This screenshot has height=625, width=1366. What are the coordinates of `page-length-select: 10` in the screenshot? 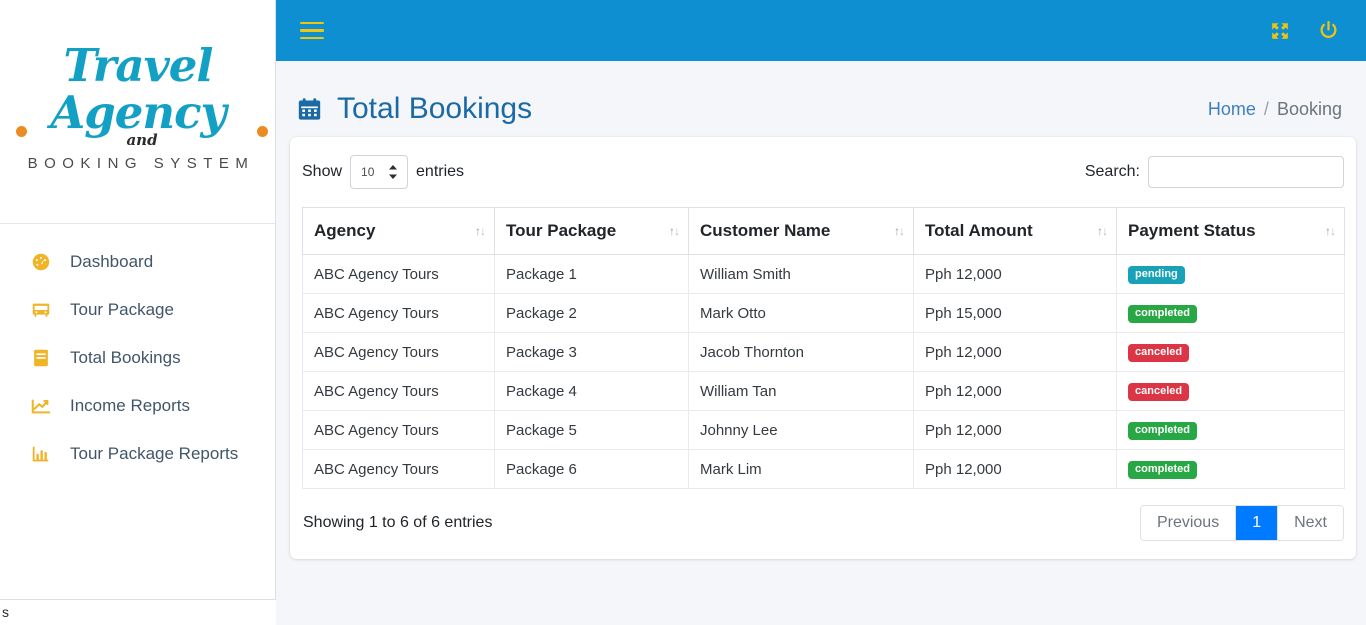 It's located at (379, 172).